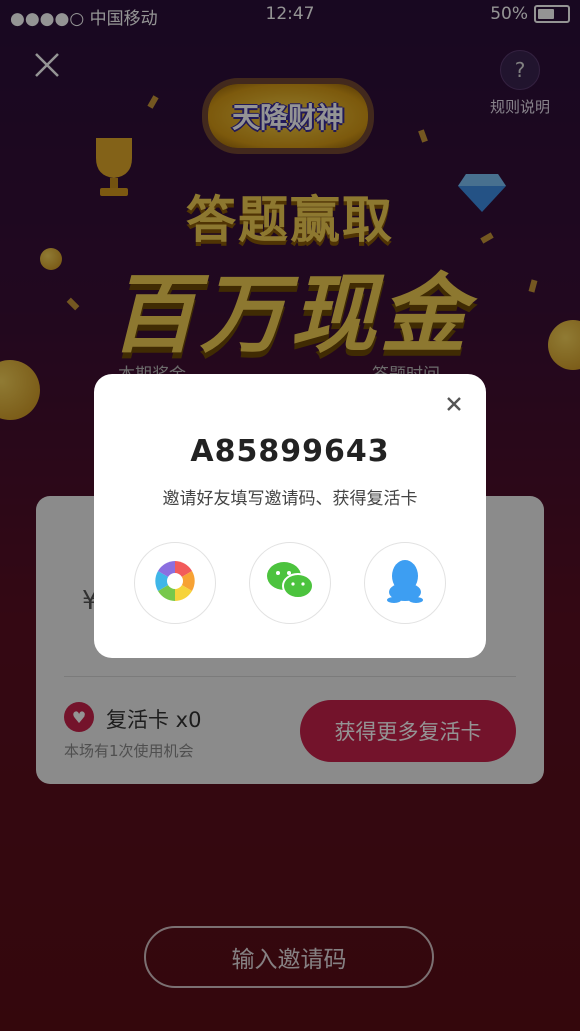 Image resolution: width=580 pixels, height=1031 pixels. Describe the element at coordinates (290, 451) in the screenshot. I see `invite-code: A85899643` at that location.